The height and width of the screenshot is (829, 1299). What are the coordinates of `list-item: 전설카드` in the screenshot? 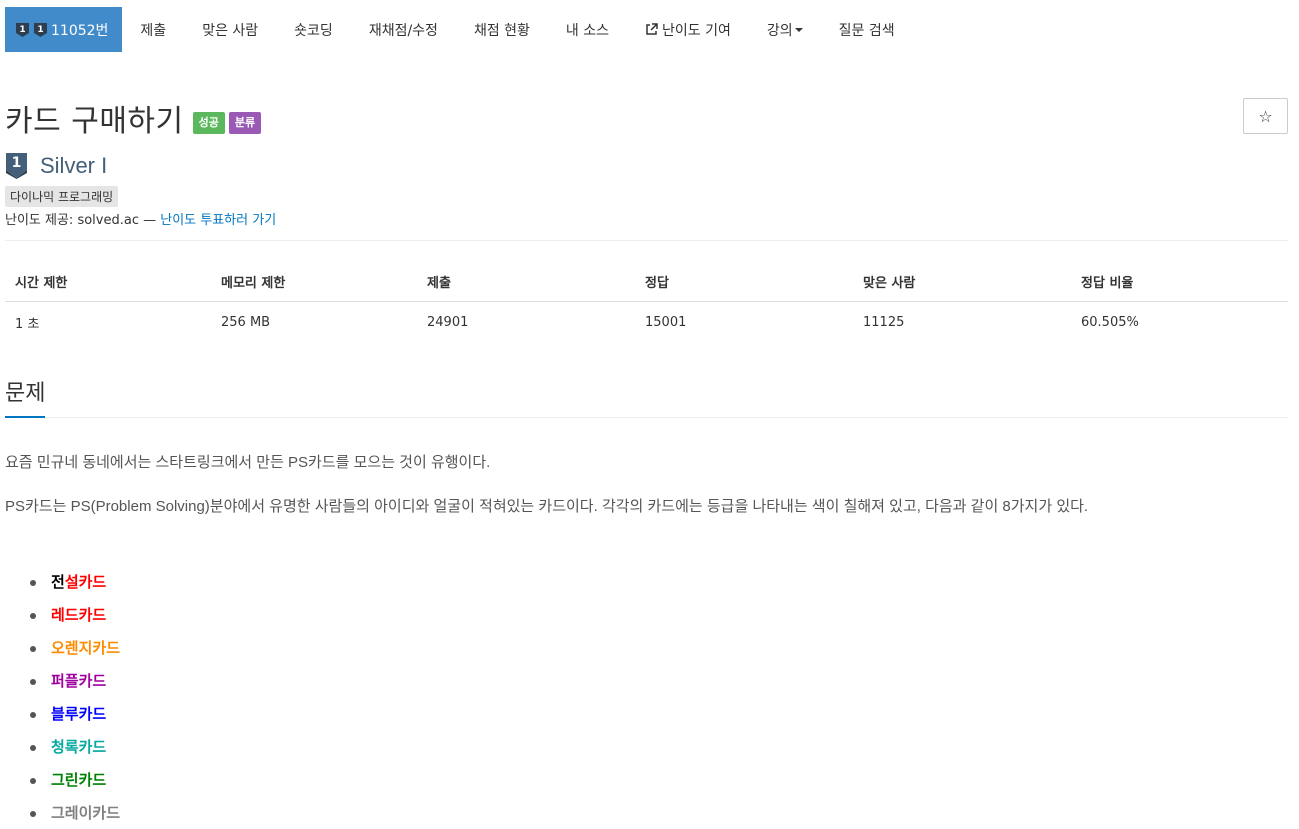 It's located at (75, 582).